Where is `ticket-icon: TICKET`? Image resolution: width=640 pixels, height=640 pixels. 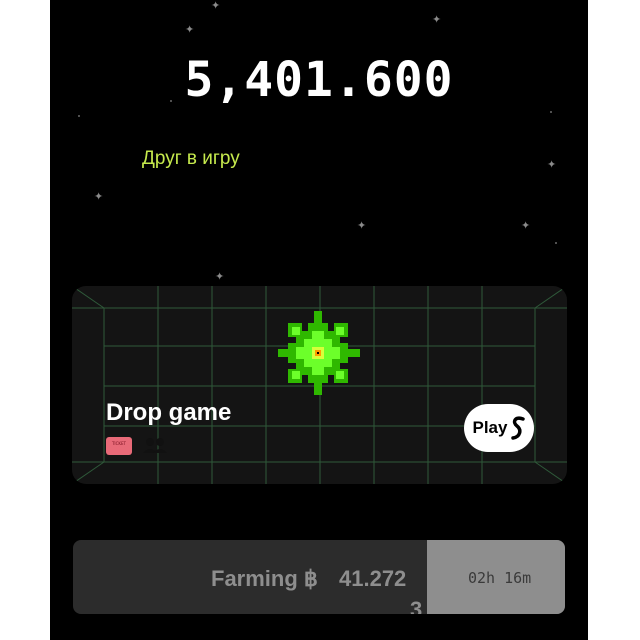 ticket-icon: TICKET is located at coordinates (119, 446).